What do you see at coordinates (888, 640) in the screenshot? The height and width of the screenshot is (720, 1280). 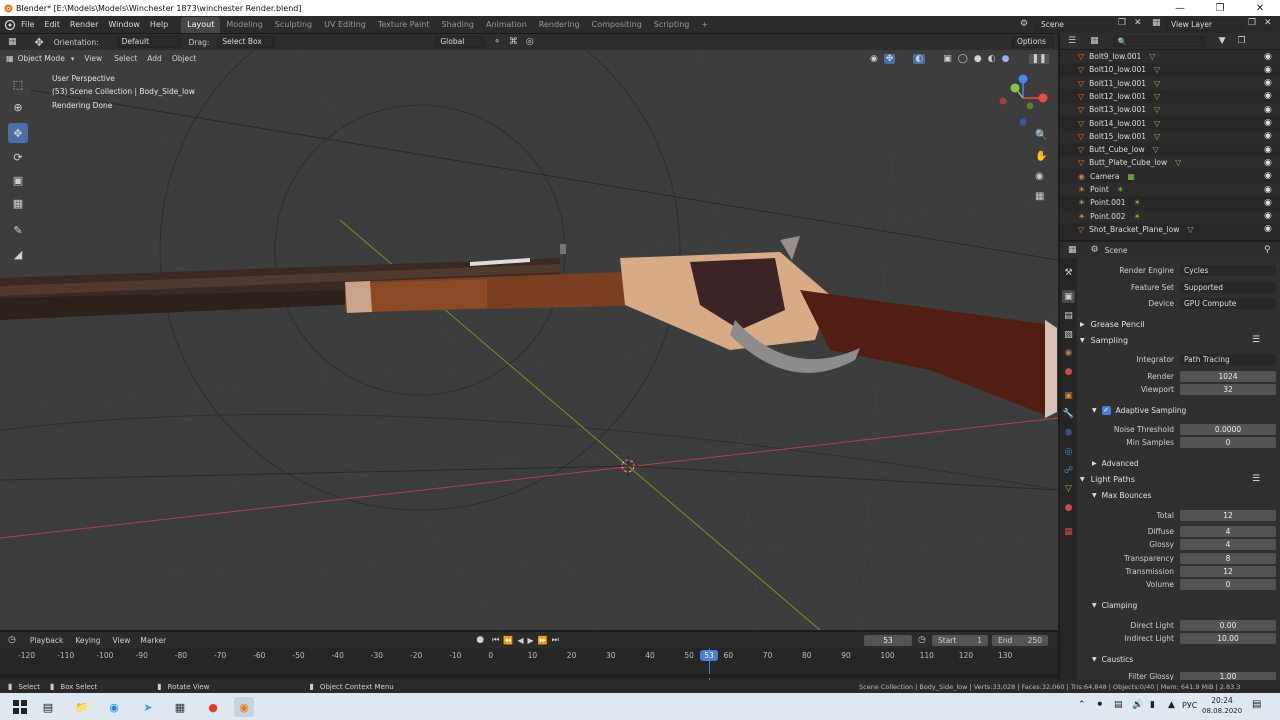 I see `current-frame-field: 53` at bounding box center [888, 640].